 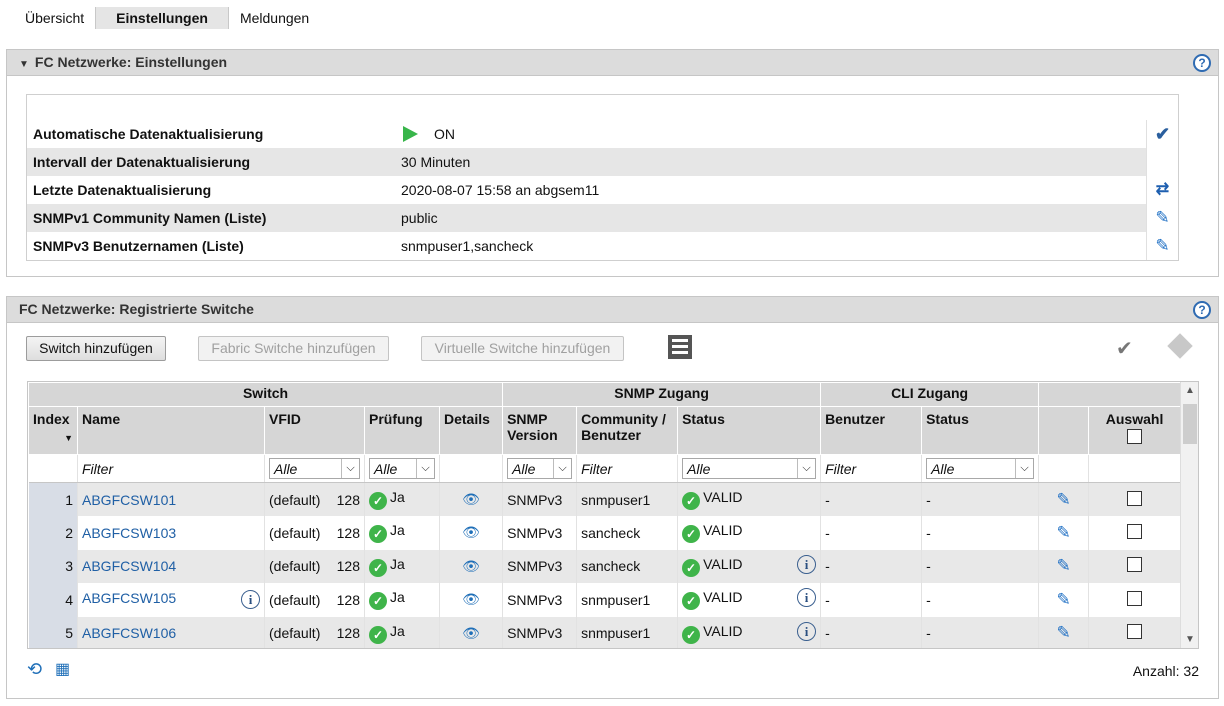 I want to click on column-label: Auswahl, so click(x=1134, y=419).